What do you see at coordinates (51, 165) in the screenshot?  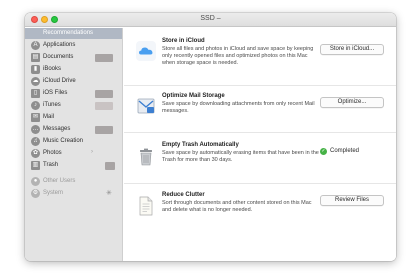 I see `sidebar-item-label: Trash` at bounding box center [51, 165].